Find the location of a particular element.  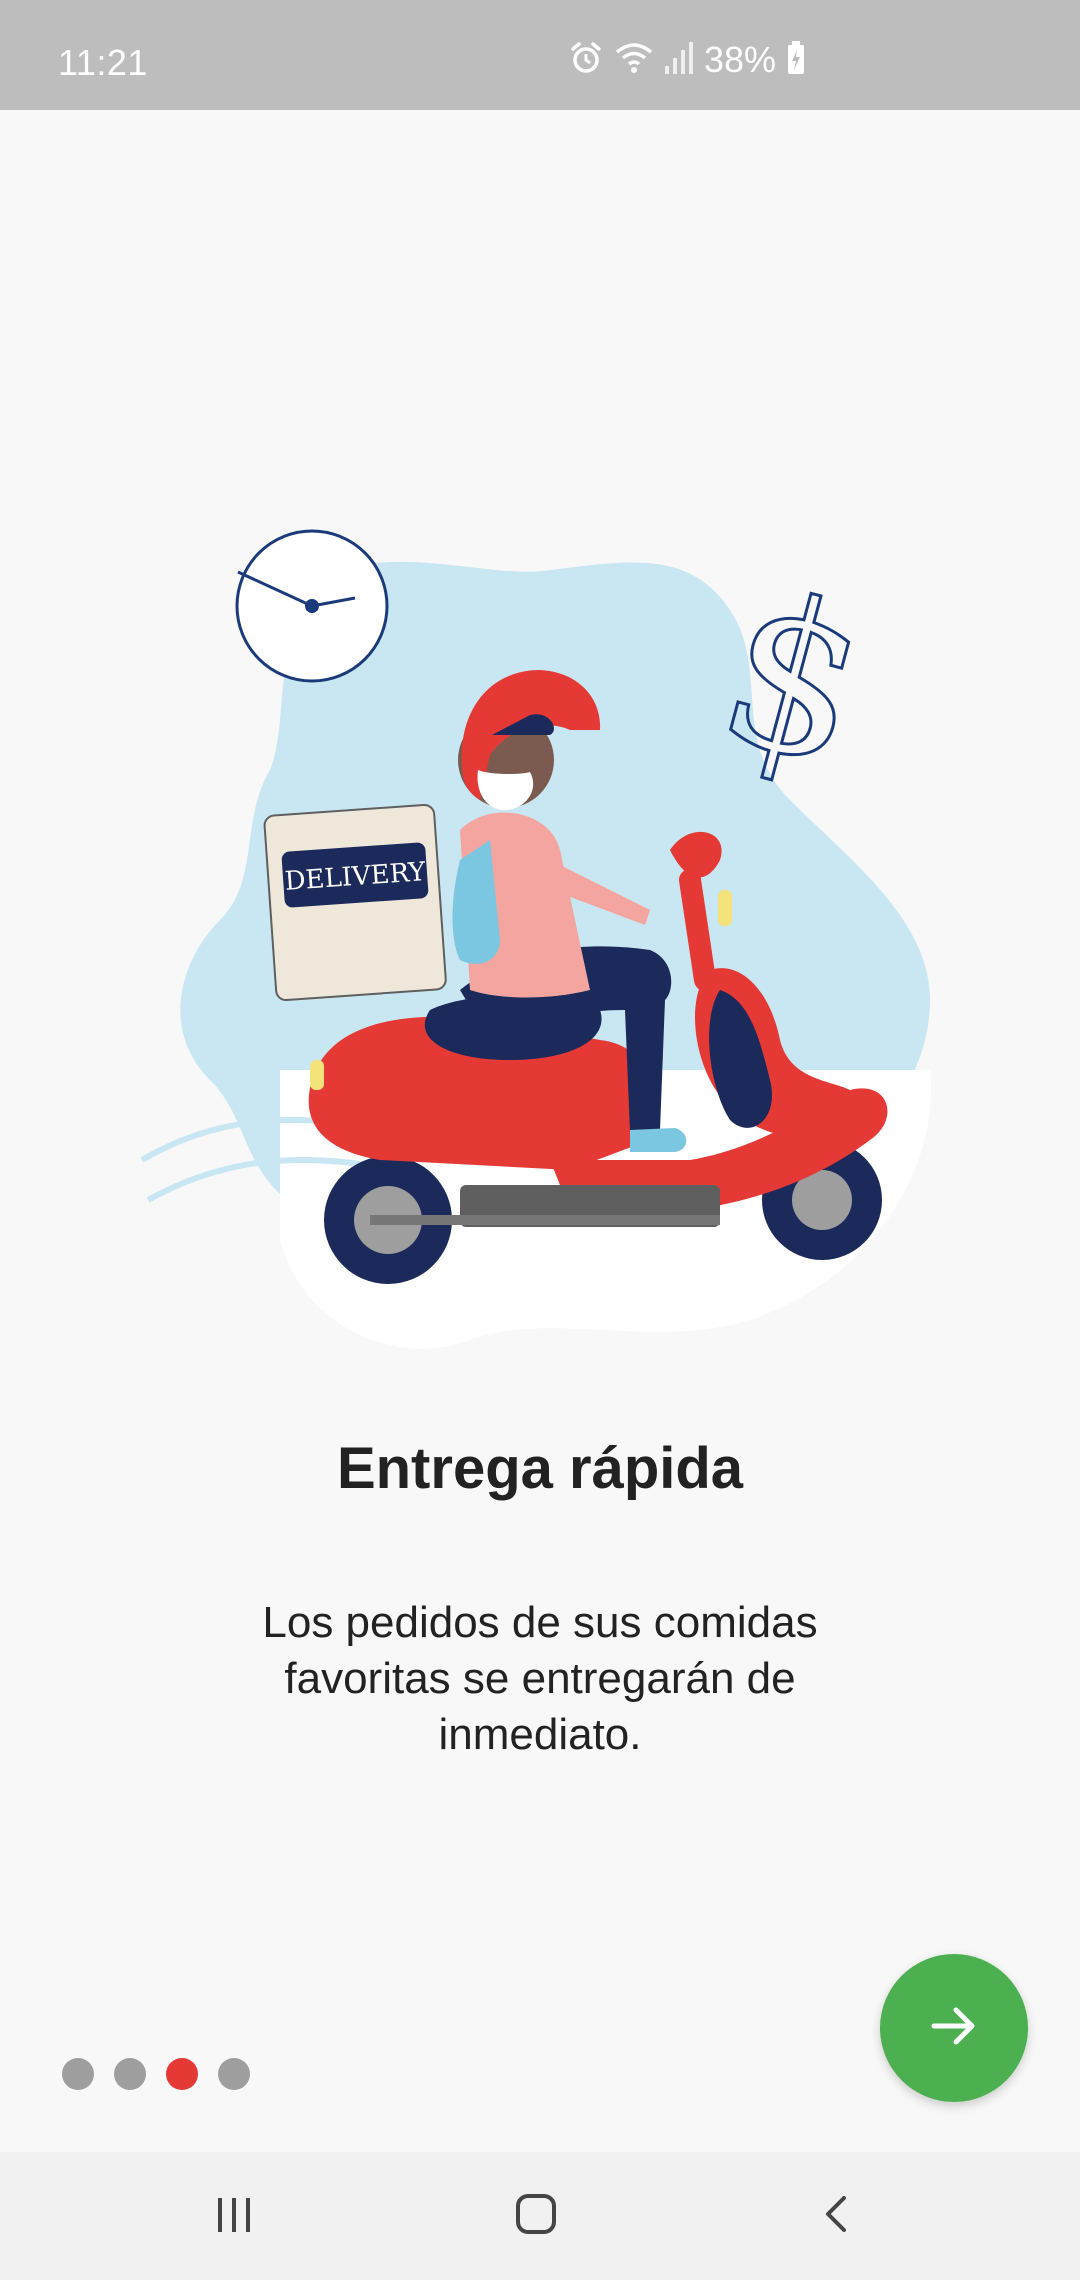

status-icons: 38% is located at coordinates (687, 60).